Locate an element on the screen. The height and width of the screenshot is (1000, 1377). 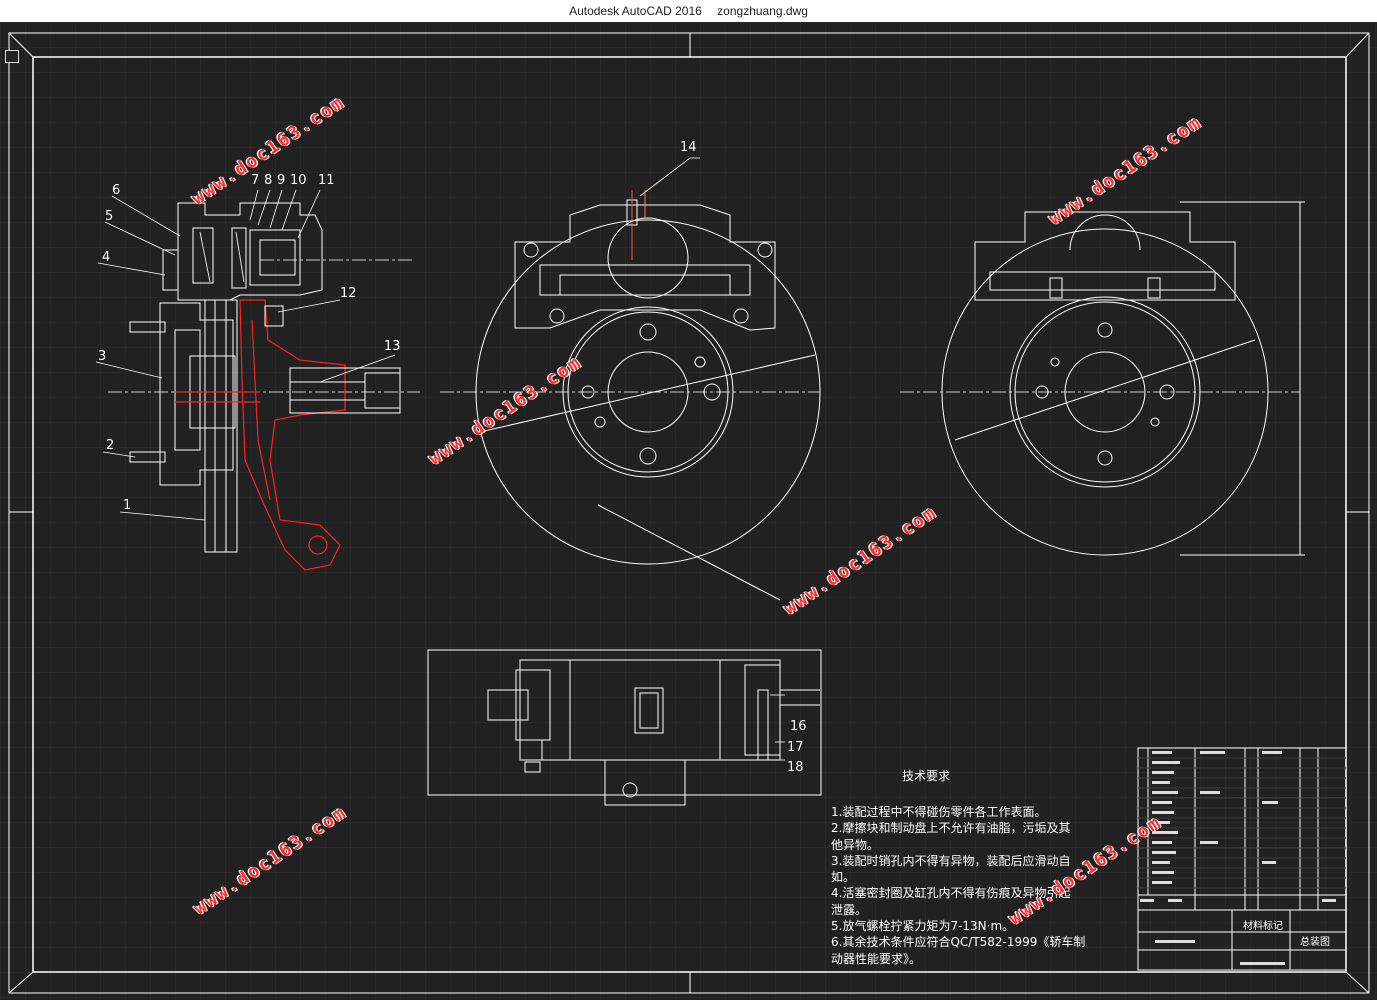
callout-11: 11 is located at coordinates (326, 180).